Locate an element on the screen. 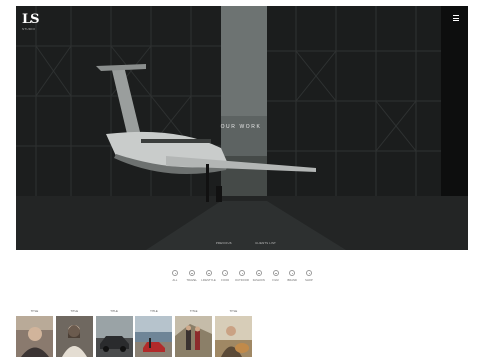 The width and height of the screenshot is (478, 358). category-film: FILM is located at coordinates (276, 279).